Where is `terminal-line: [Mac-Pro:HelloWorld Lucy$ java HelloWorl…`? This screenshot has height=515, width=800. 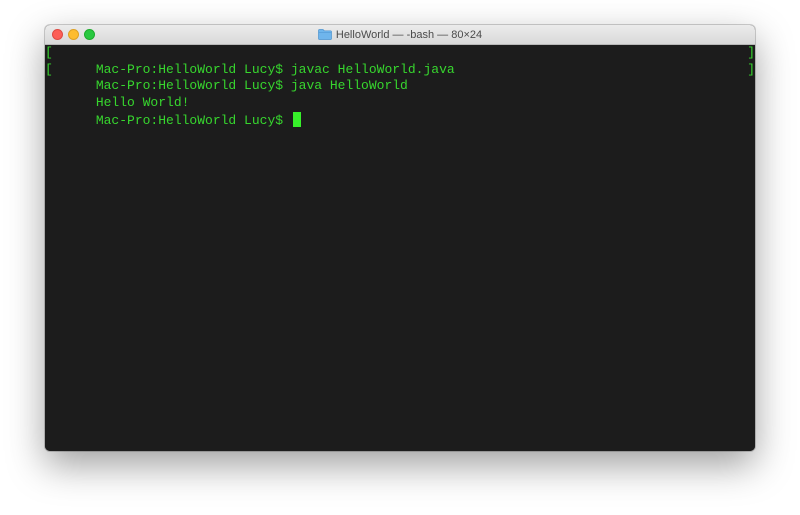
terminal-line: [Mac-Pro:HelloWorld Lucy$ java HelloWorl… is located at coordinates (400, 77).